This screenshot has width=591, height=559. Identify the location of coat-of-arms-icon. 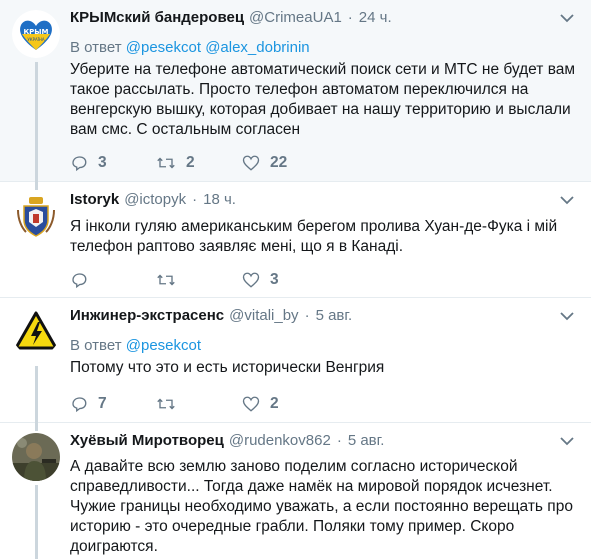
(36, 216).